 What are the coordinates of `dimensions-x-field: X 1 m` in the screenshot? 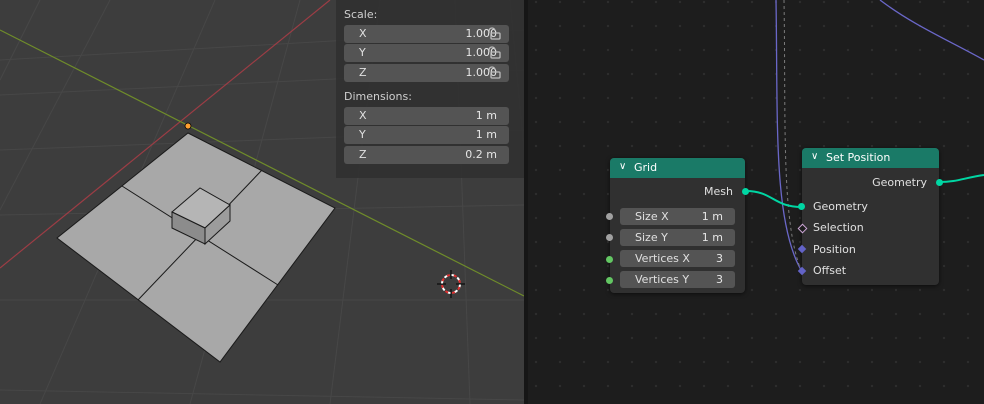 It's located at (426, 116).